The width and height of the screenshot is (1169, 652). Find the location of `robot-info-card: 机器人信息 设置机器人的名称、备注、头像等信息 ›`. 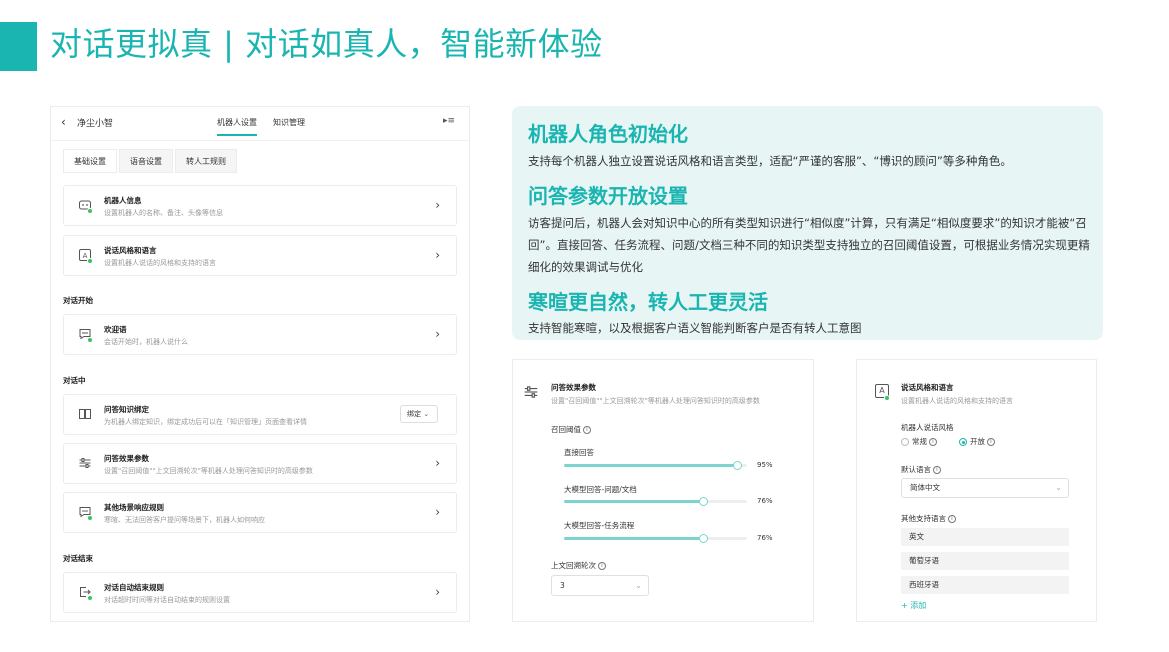

robot-info-card: 机器人信息 设置机器人的名称、备注、头像等信息 › is located at coordinates (260, 205).